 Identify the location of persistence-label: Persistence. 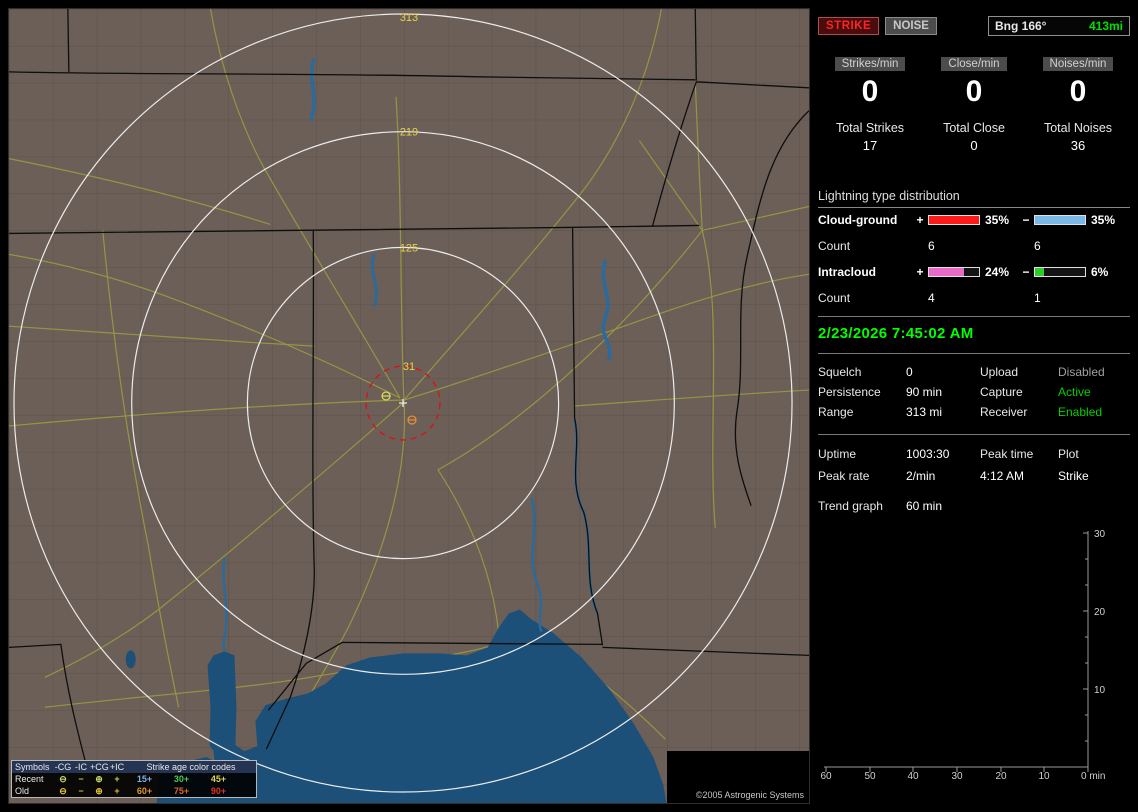
(849, 392).